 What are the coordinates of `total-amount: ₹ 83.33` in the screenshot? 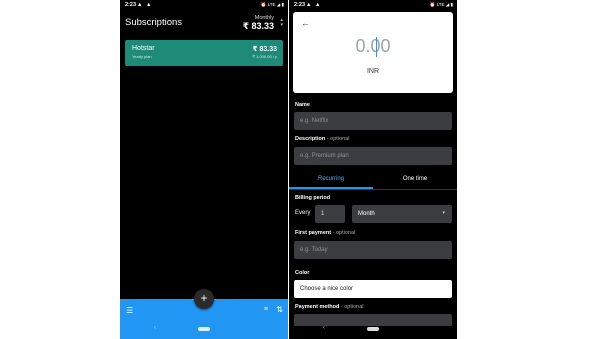 It's located at (258, 26).